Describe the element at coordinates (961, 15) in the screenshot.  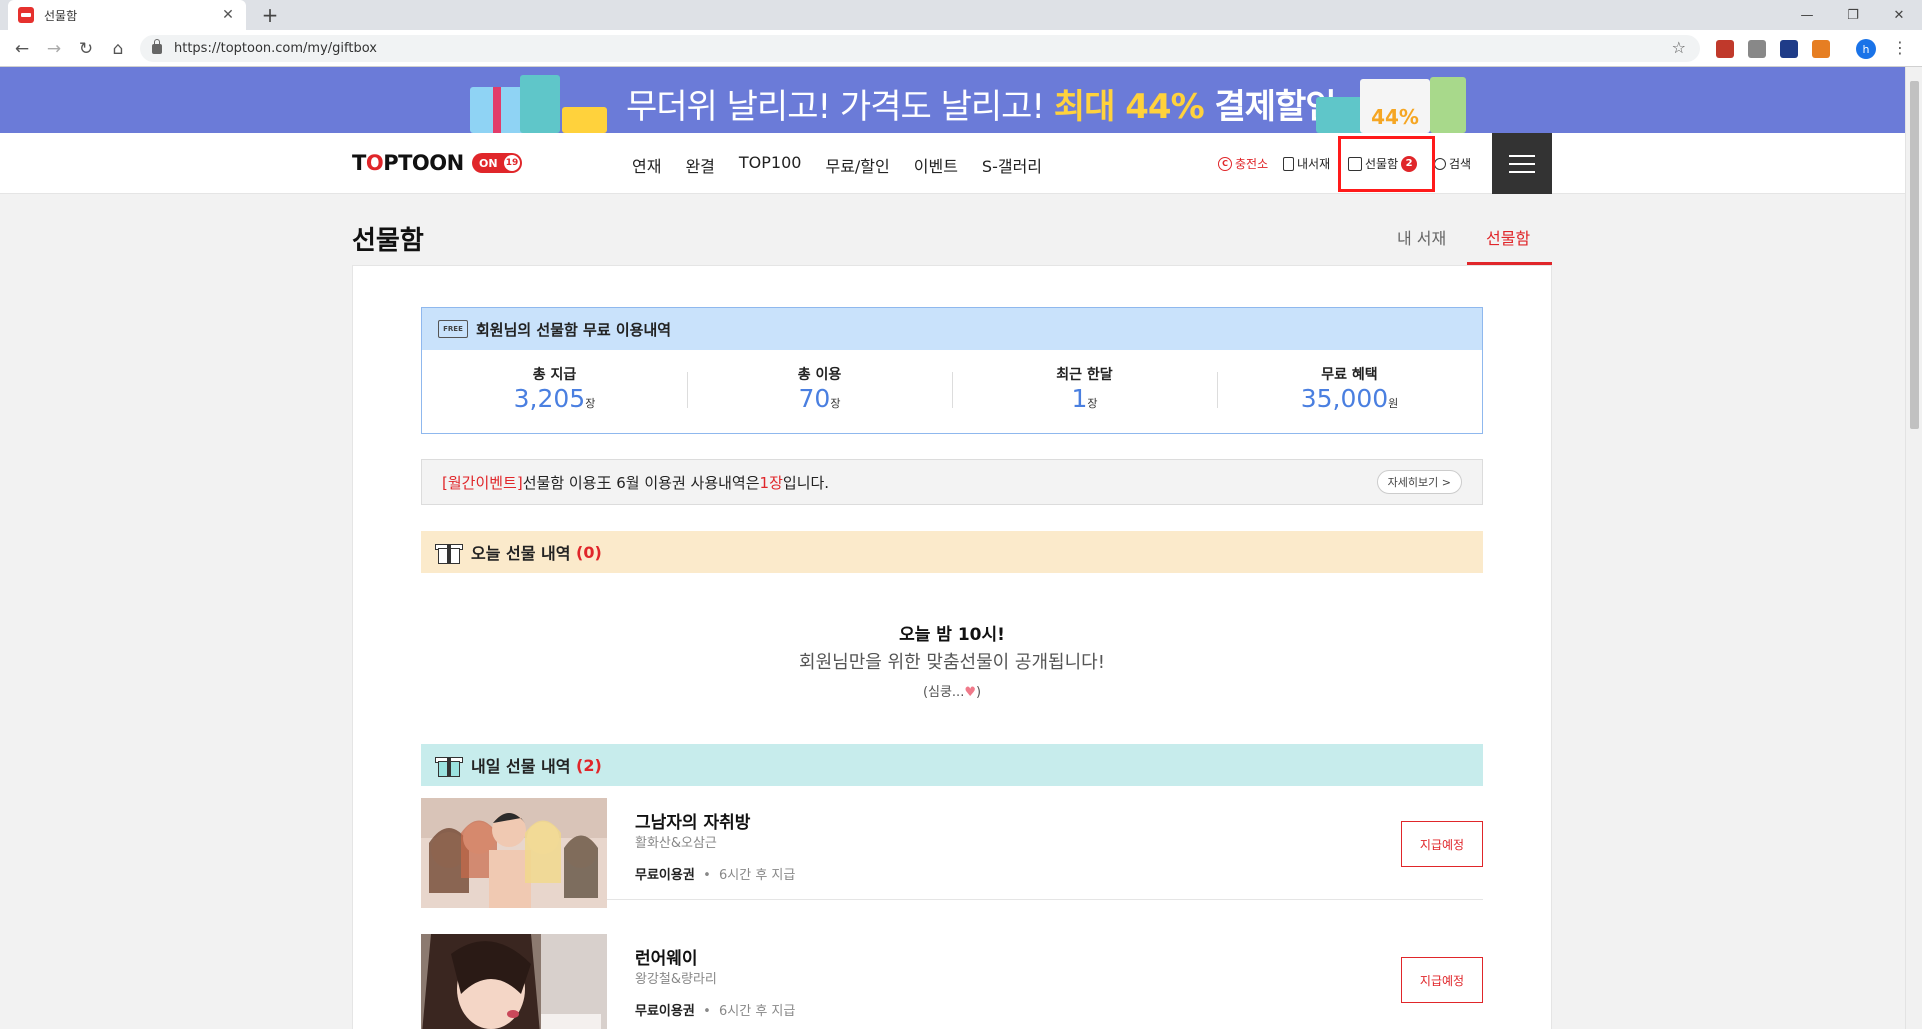
I see `browser-tab-bar: 선물함 ✕ + — ❐ ✕` at that location.